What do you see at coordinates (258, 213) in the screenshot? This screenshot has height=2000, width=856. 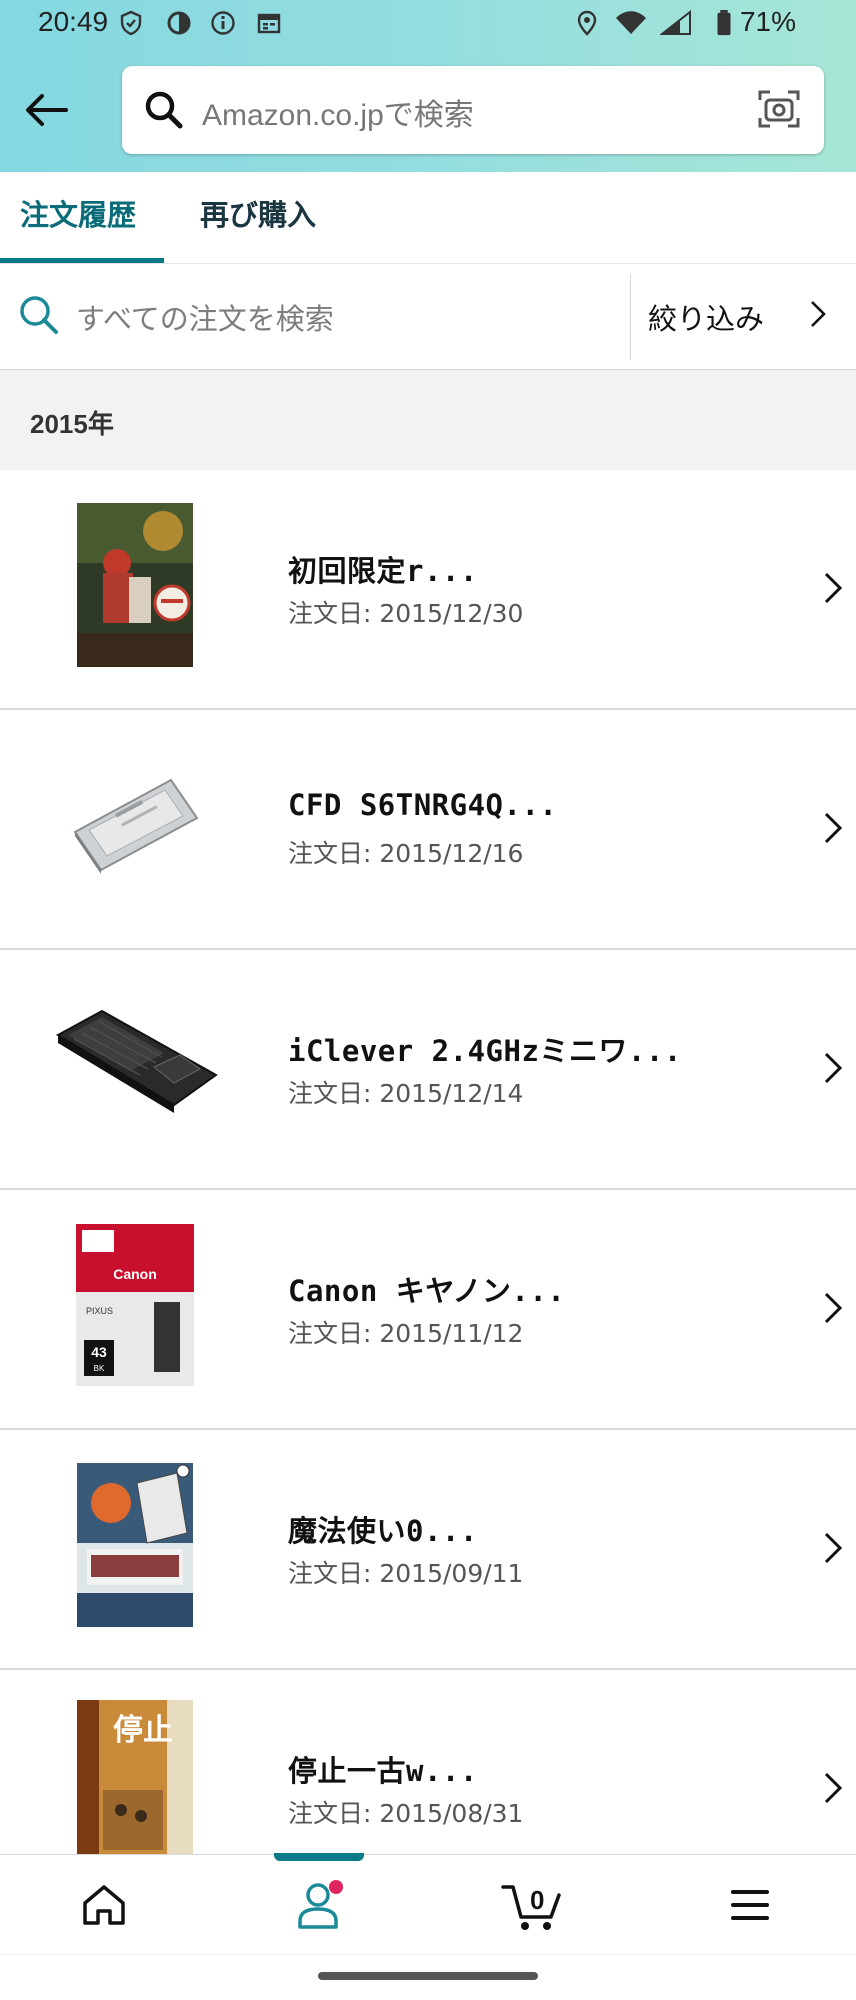 I see `tab-buy-again: 再び購入` at bounding box center [258, 213].